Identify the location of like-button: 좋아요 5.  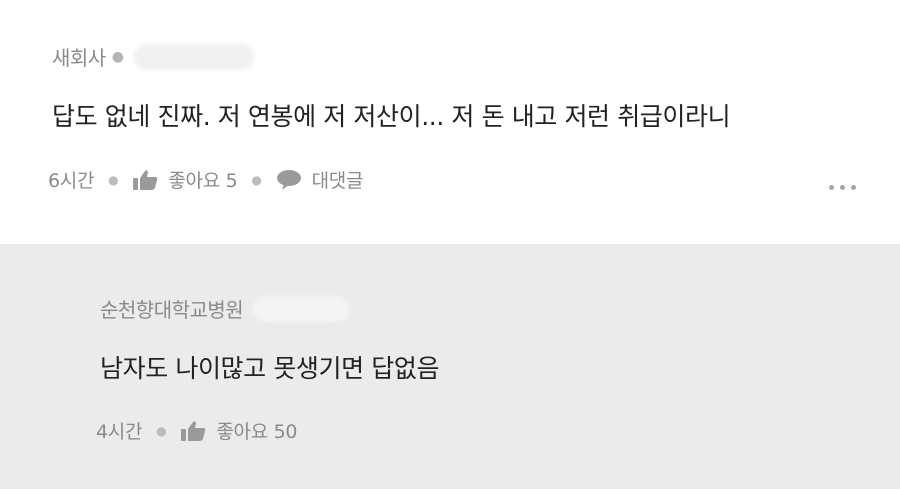
(185, 179).